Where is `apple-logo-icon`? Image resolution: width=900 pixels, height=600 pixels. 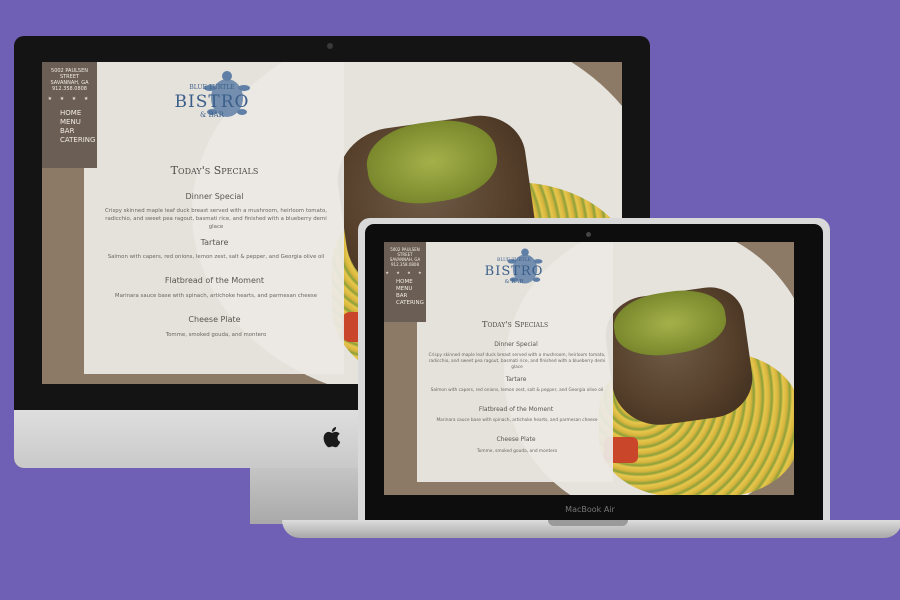
apple-logo-icon is located at coordinates (332, 437).